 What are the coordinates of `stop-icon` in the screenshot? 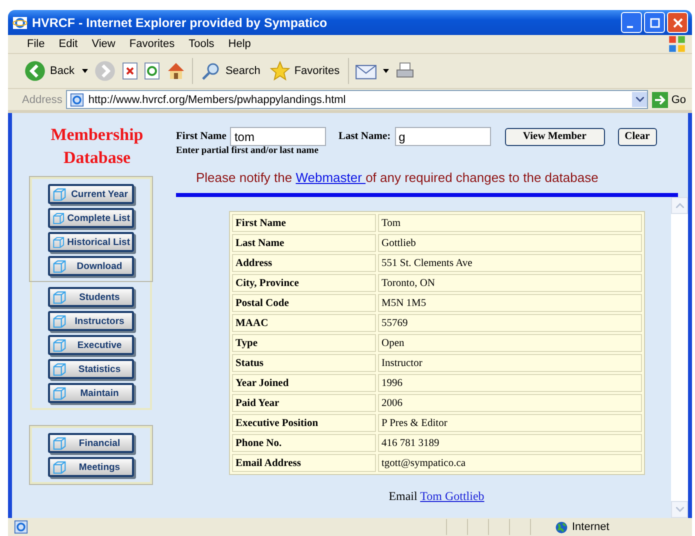 It's located at (130, 71).